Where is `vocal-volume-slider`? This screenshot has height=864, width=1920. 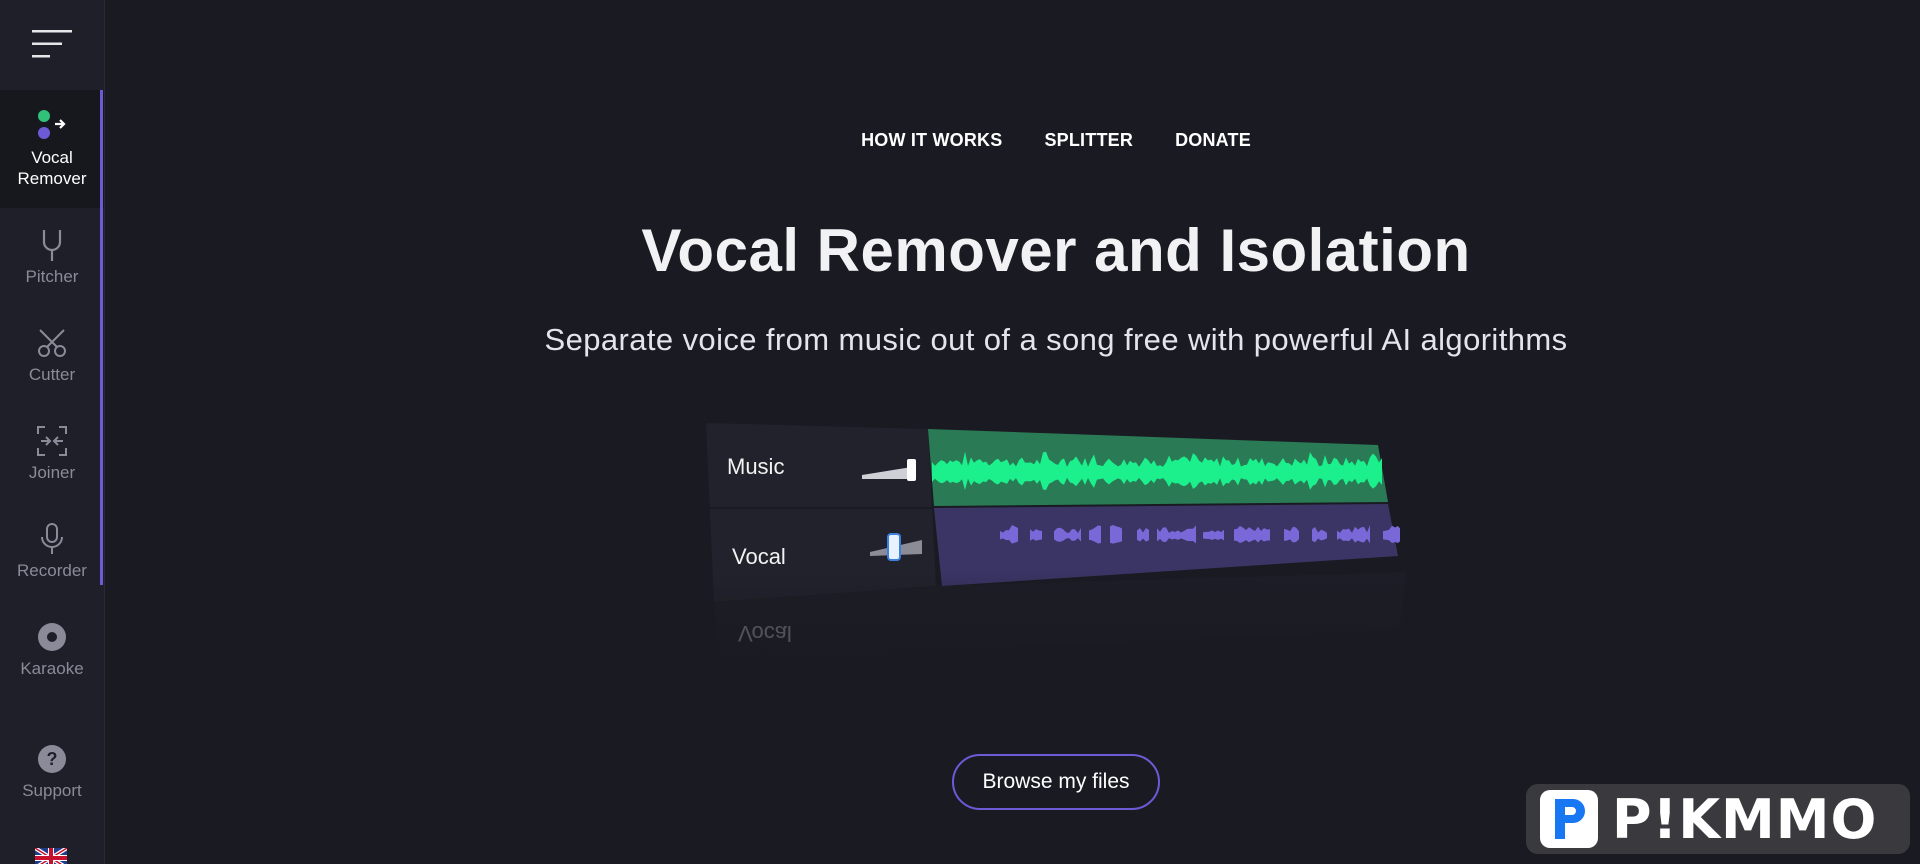 vocal-volume-slider is located at coordinates (898, 547).